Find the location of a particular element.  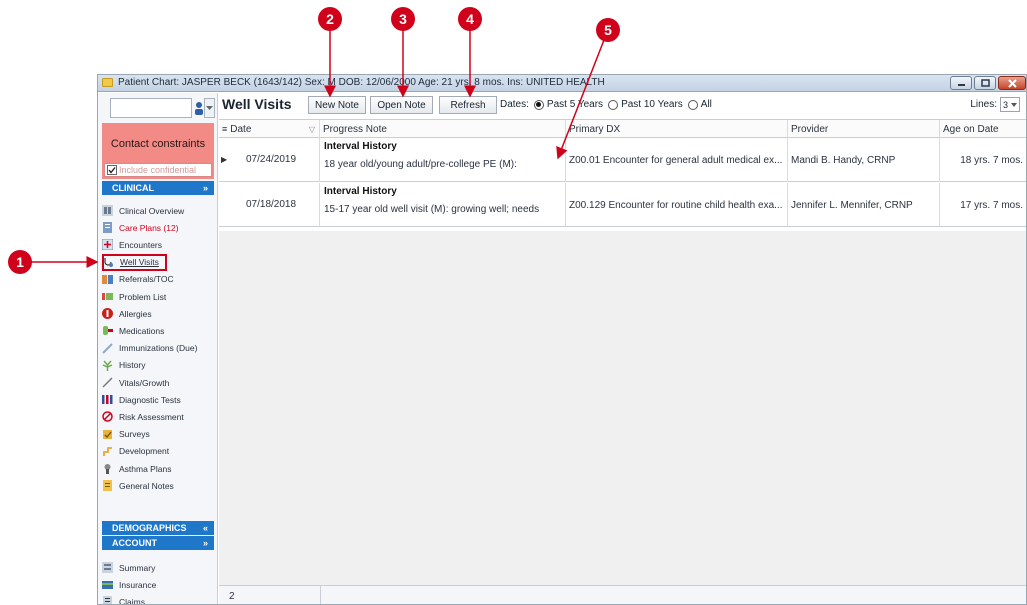

cell-date: 07/18/2018 is located at coordinates (269, 205).